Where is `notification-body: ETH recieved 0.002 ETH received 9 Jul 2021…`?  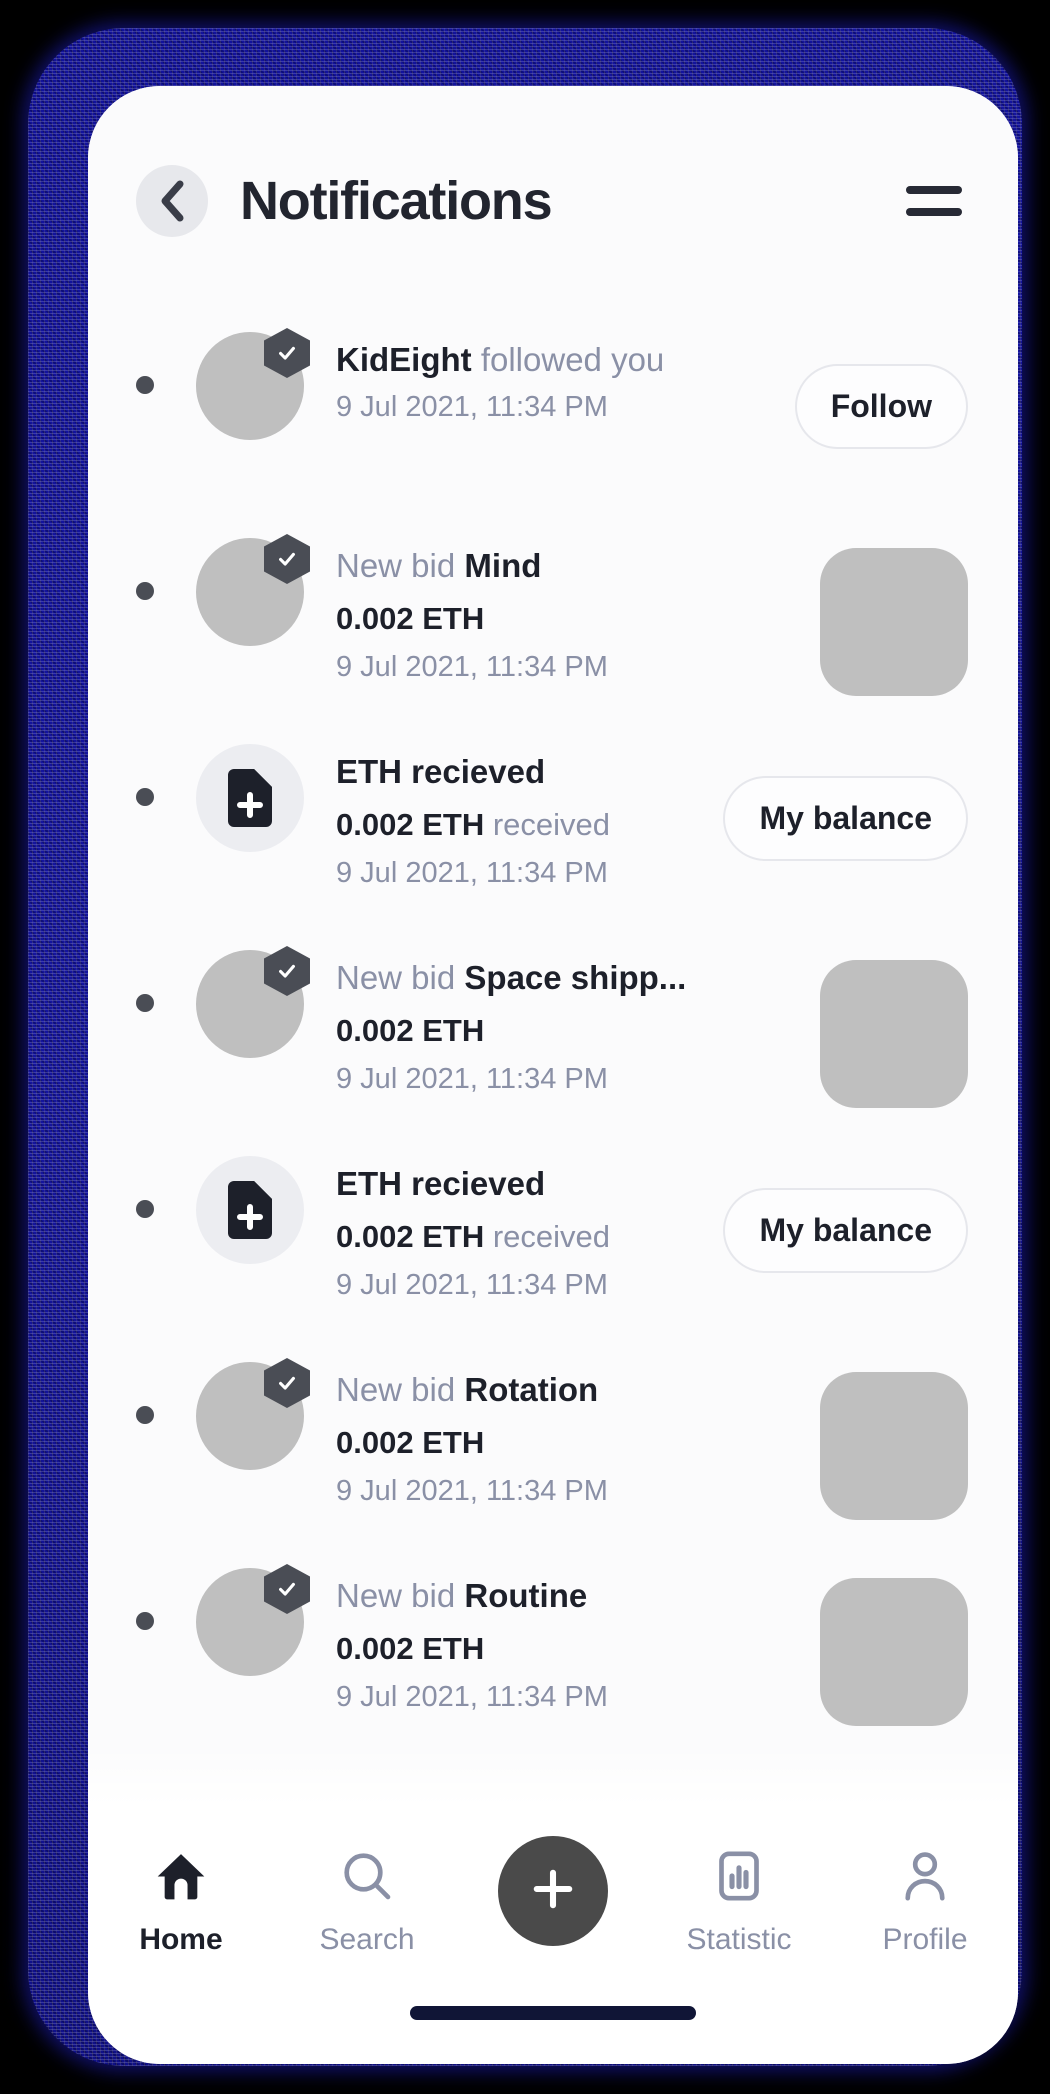
notification-body: ETH recieved 0.002 ETH received 9 Jul 2021… is located at coordinates (522, 822).